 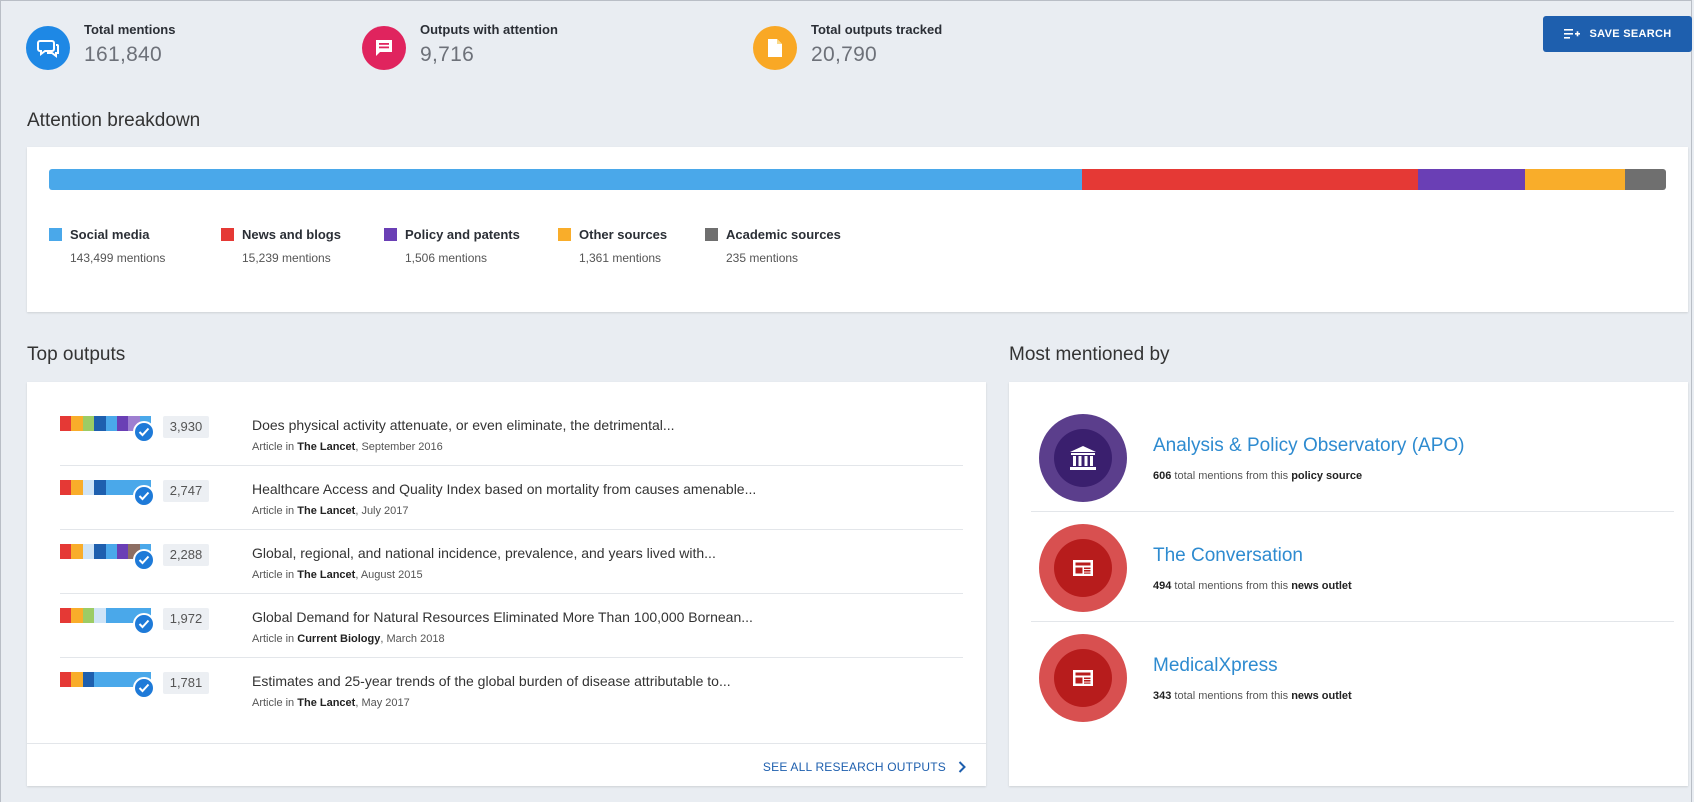 What do you see at coordinates (1228, 556) in the screenshot?
I see `source-name-link: The Conversation` at bounding box center [1228, 556].